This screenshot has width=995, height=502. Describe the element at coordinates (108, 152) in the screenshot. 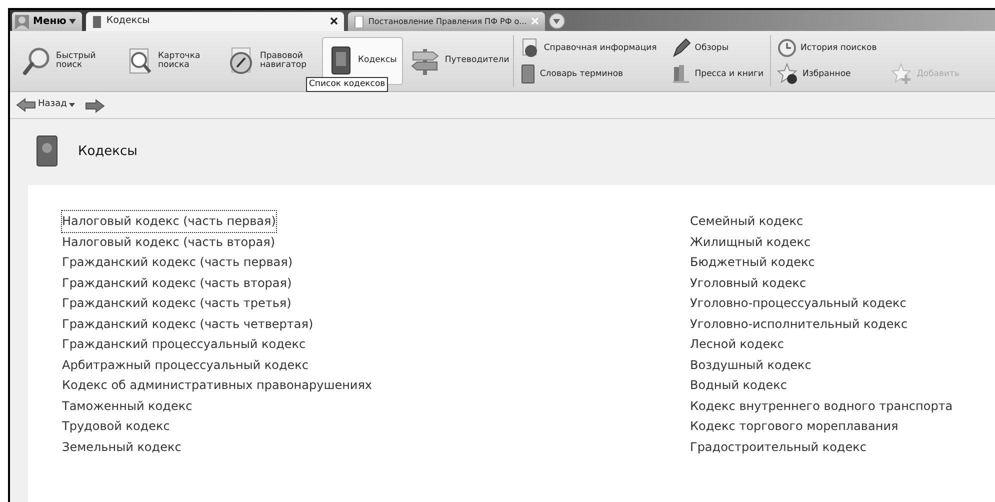

I see `page-title: Кодексы` at that location.